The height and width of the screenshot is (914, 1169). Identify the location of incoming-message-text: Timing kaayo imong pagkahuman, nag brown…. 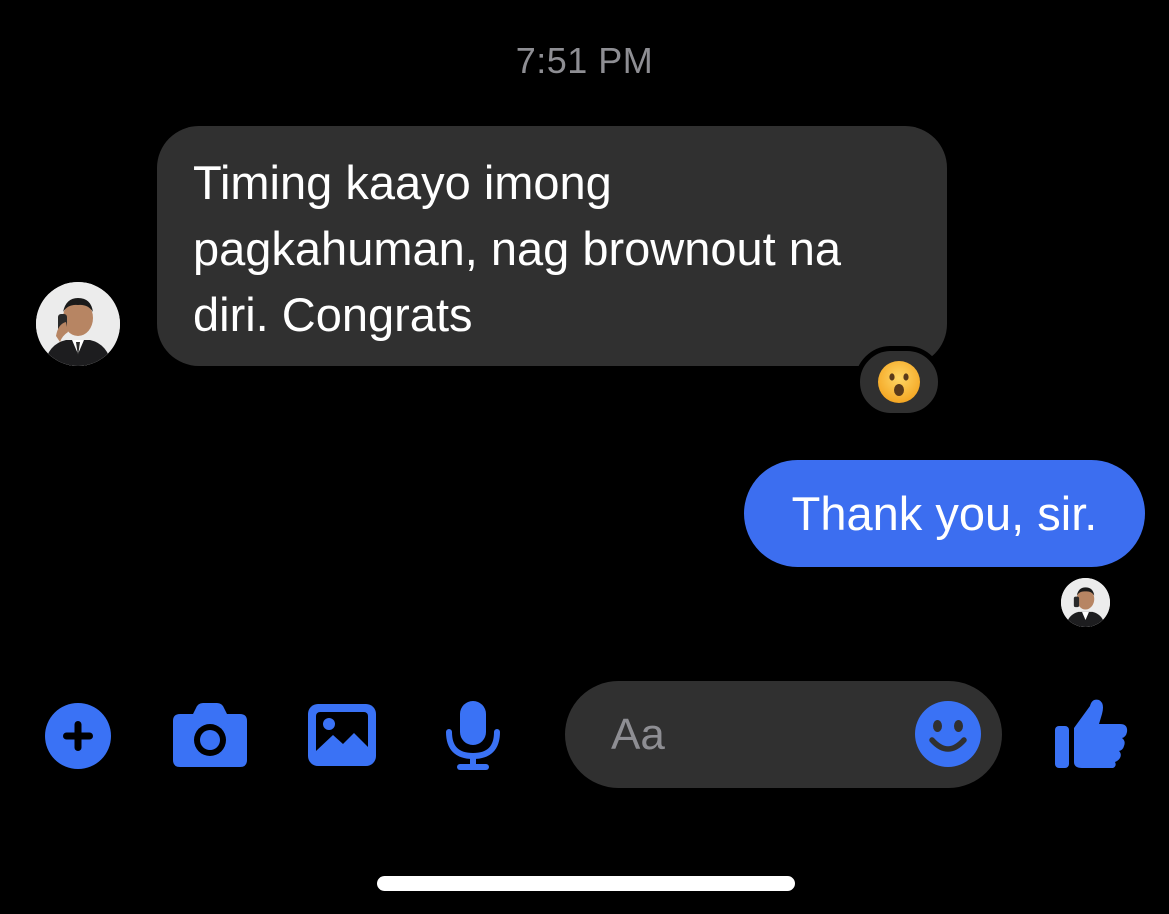
(517, 248).